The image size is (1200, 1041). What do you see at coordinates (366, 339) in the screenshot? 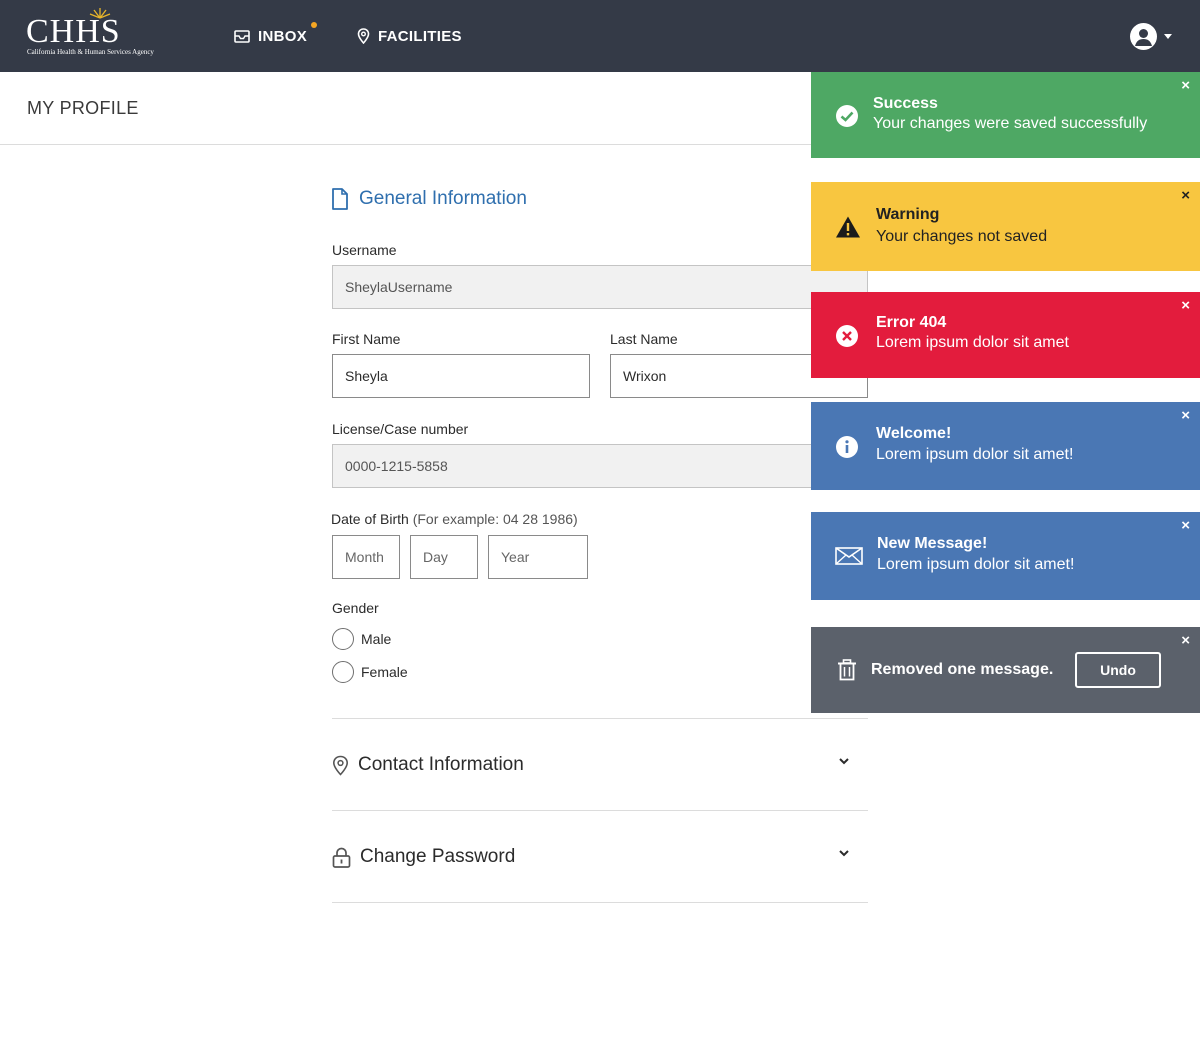
I see `first-name-label: First Name` at bounding box center [366, 339].